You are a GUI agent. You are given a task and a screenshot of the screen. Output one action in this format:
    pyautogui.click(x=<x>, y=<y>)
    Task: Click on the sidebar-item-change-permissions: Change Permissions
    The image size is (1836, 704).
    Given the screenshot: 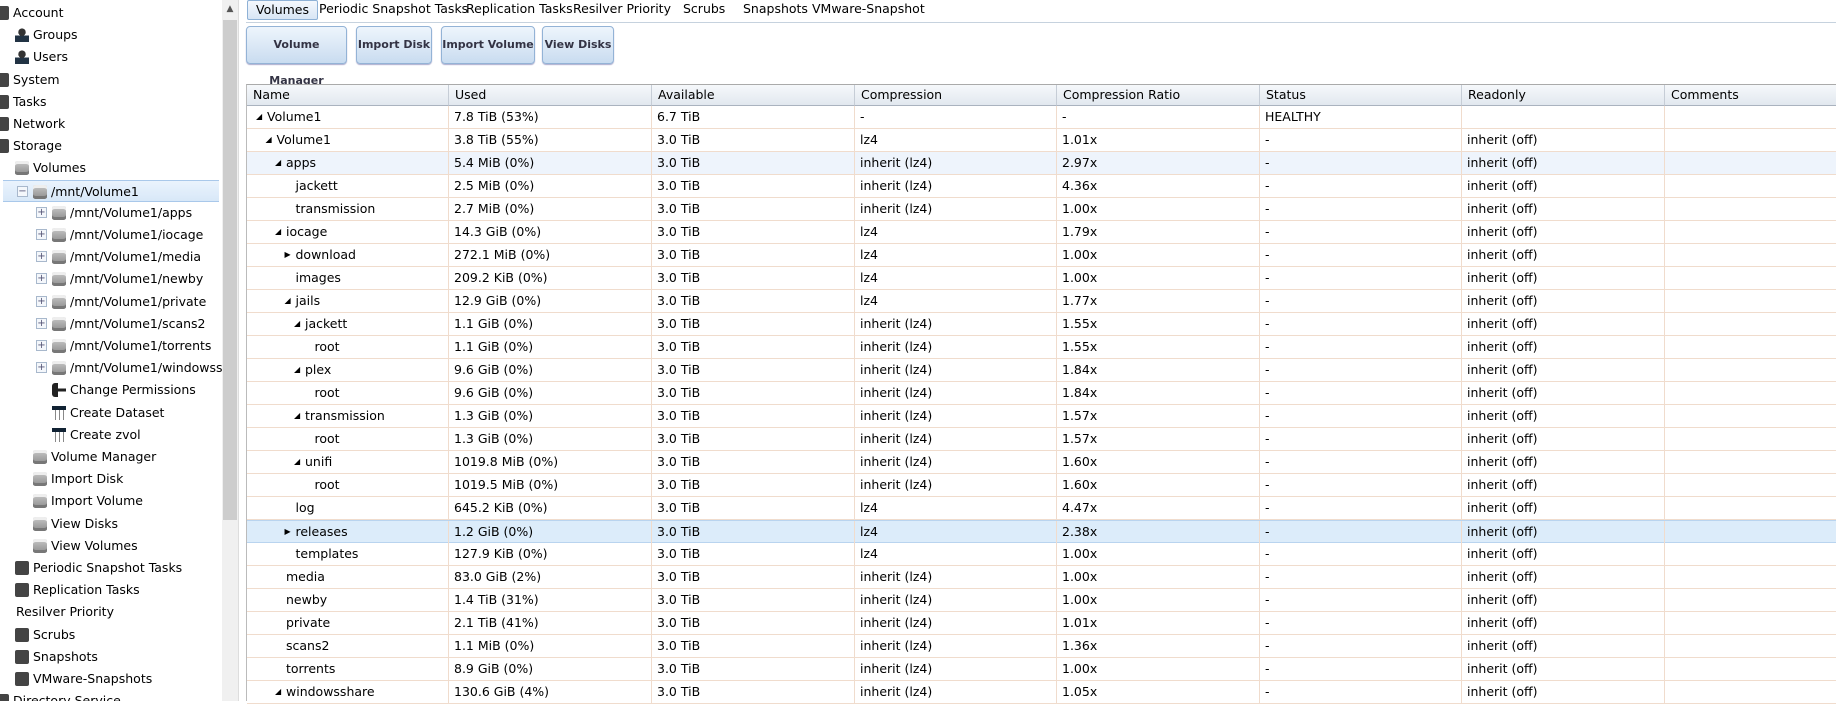 What is the action you would take?
    pyautogui.click(x=110, y=390)
    